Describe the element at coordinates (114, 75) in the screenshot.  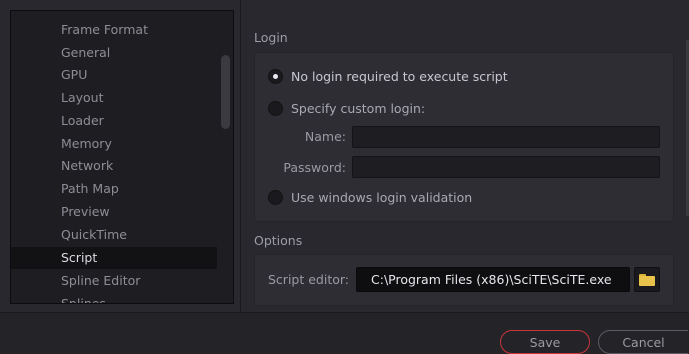
I see `category-item-gpu: GPU` at that location.